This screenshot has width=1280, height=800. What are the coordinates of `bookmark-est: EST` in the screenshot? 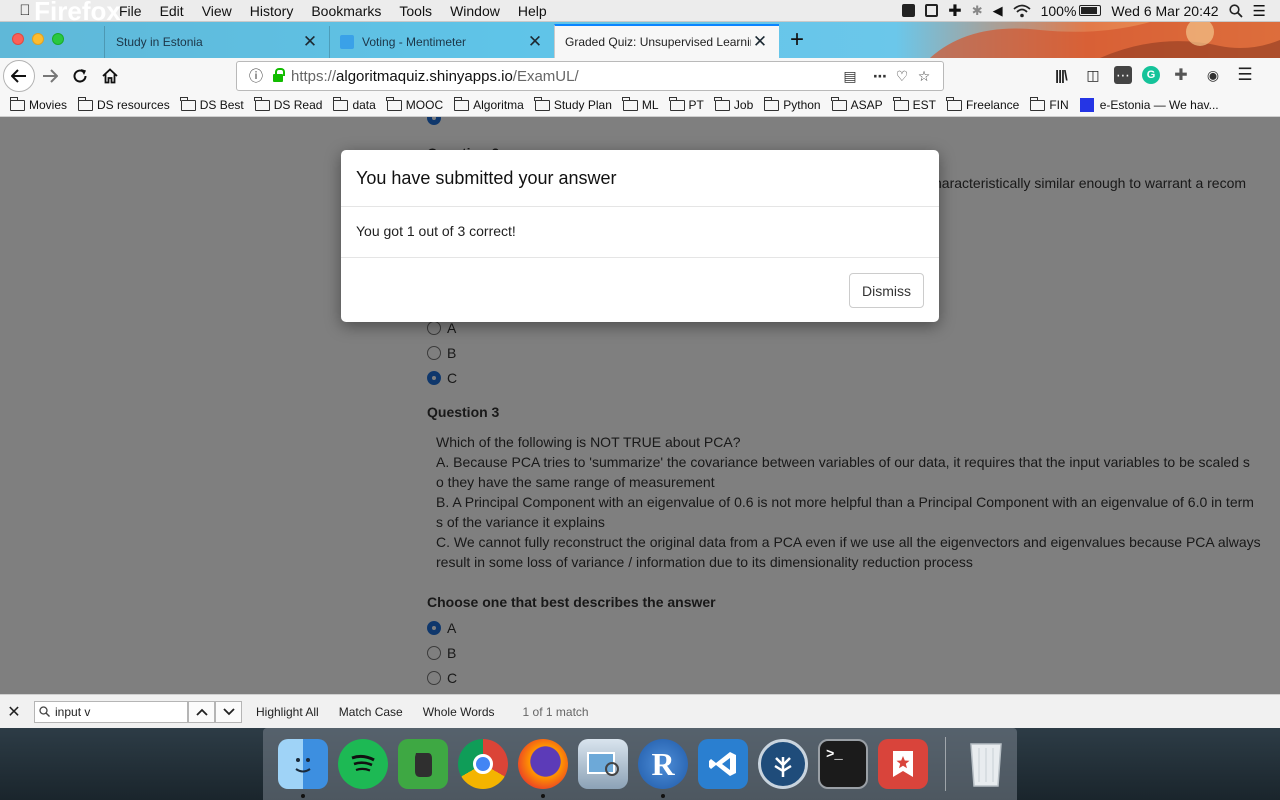 It's located at (914, 104).